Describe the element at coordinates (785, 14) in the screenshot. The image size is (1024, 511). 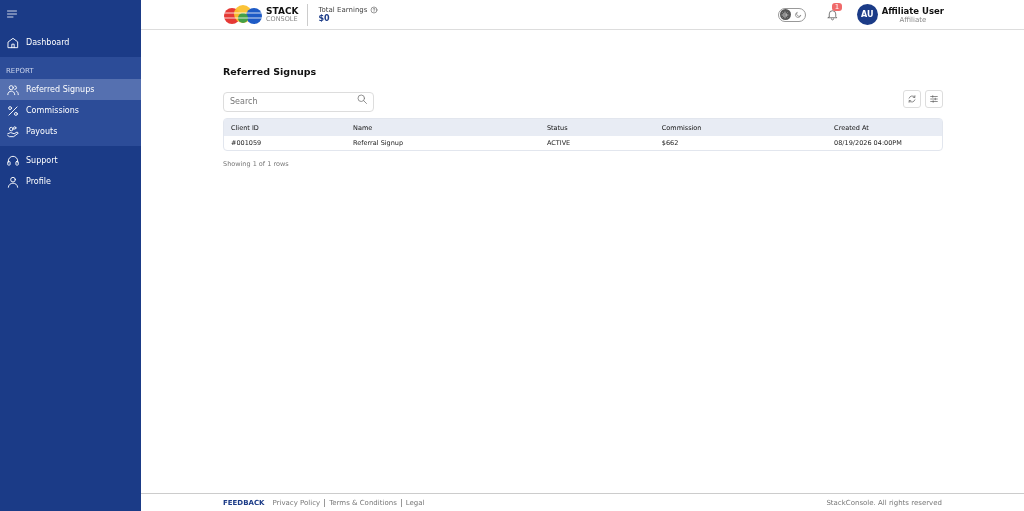
I see `sun-icon` at that location.